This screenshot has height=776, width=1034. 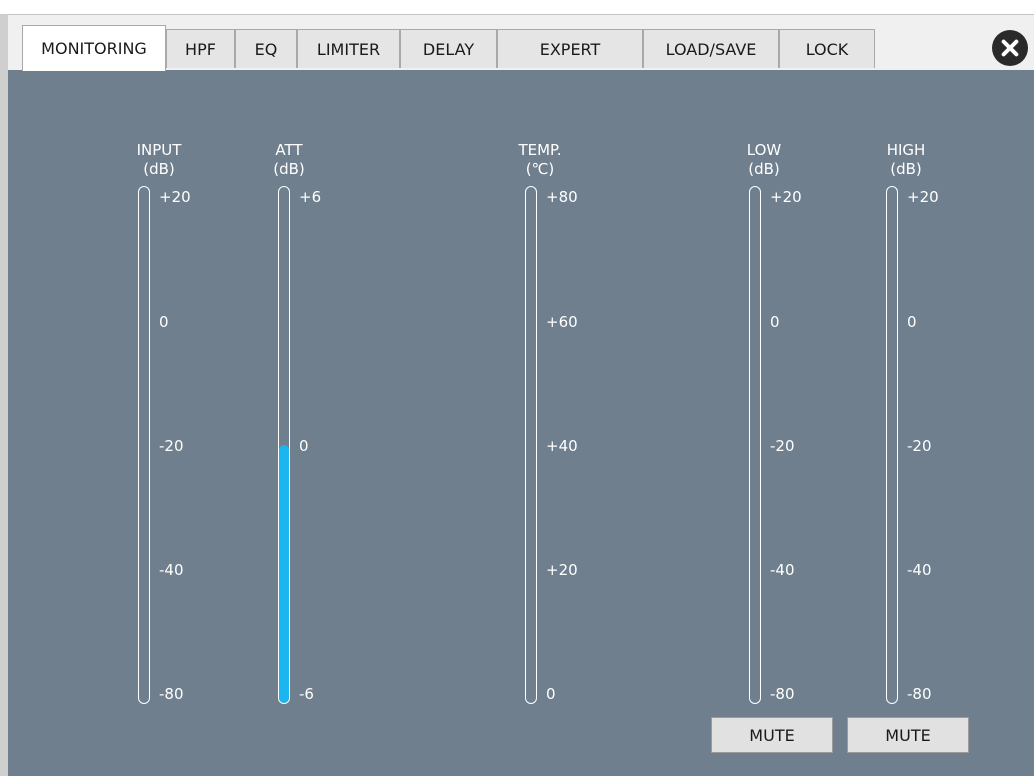 I want to click on high-tick: -40, so click(x=919, y=570).